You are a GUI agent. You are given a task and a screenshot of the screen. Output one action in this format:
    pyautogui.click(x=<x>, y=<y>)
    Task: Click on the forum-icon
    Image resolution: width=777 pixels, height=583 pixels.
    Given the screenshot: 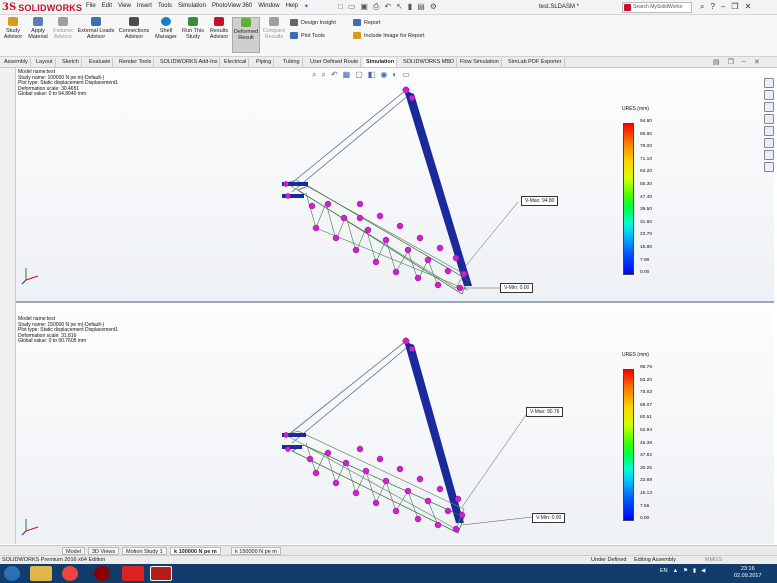 What is the action you would take?
    pyautogui.click(x=769, y=155)
    